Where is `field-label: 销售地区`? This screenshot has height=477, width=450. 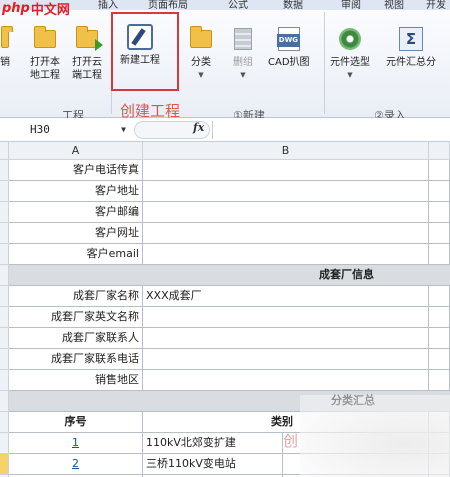
field-label: 销售地区 is located at coordinates (76, 380).